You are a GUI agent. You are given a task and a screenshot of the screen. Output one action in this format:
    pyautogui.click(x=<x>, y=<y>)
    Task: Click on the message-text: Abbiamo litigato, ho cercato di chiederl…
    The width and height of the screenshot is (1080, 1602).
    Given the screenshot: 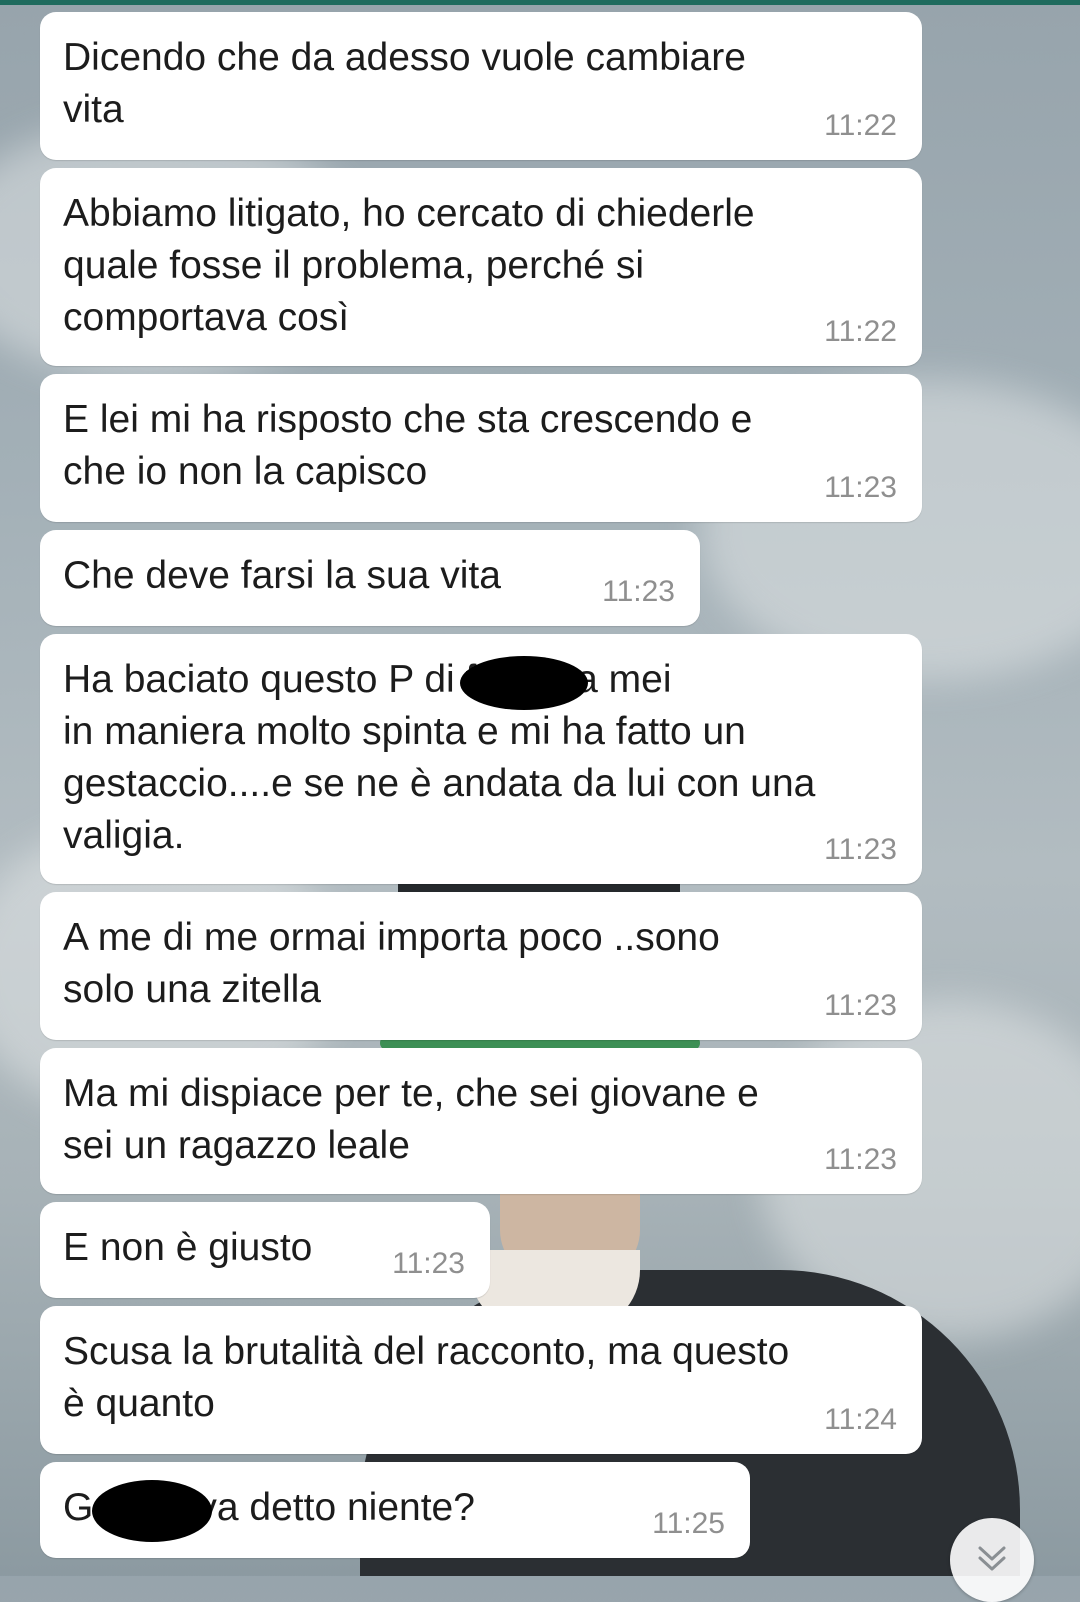 What is the action you would take?
    pyautogui.click(x=409, y=265)
    